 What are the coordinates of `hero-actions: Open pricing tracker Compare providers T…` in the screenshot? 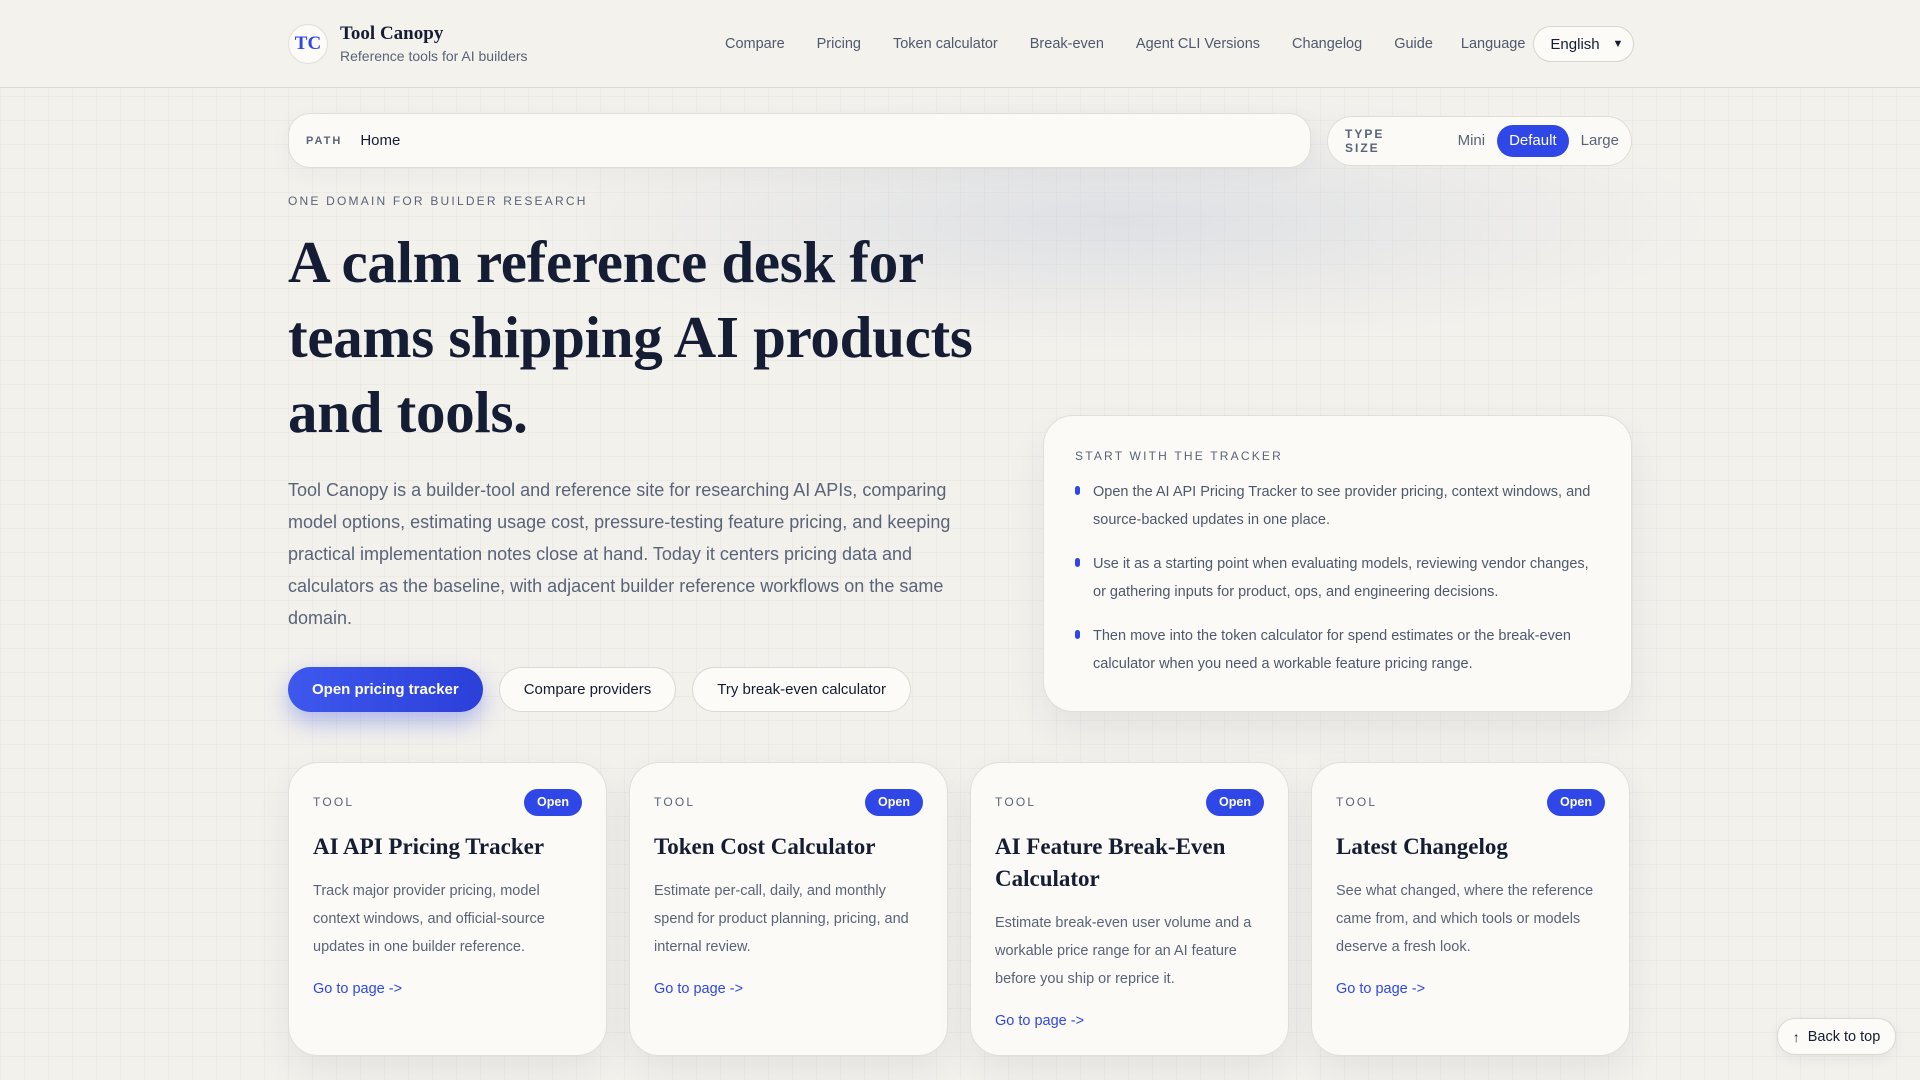 It's located at (607, 689).